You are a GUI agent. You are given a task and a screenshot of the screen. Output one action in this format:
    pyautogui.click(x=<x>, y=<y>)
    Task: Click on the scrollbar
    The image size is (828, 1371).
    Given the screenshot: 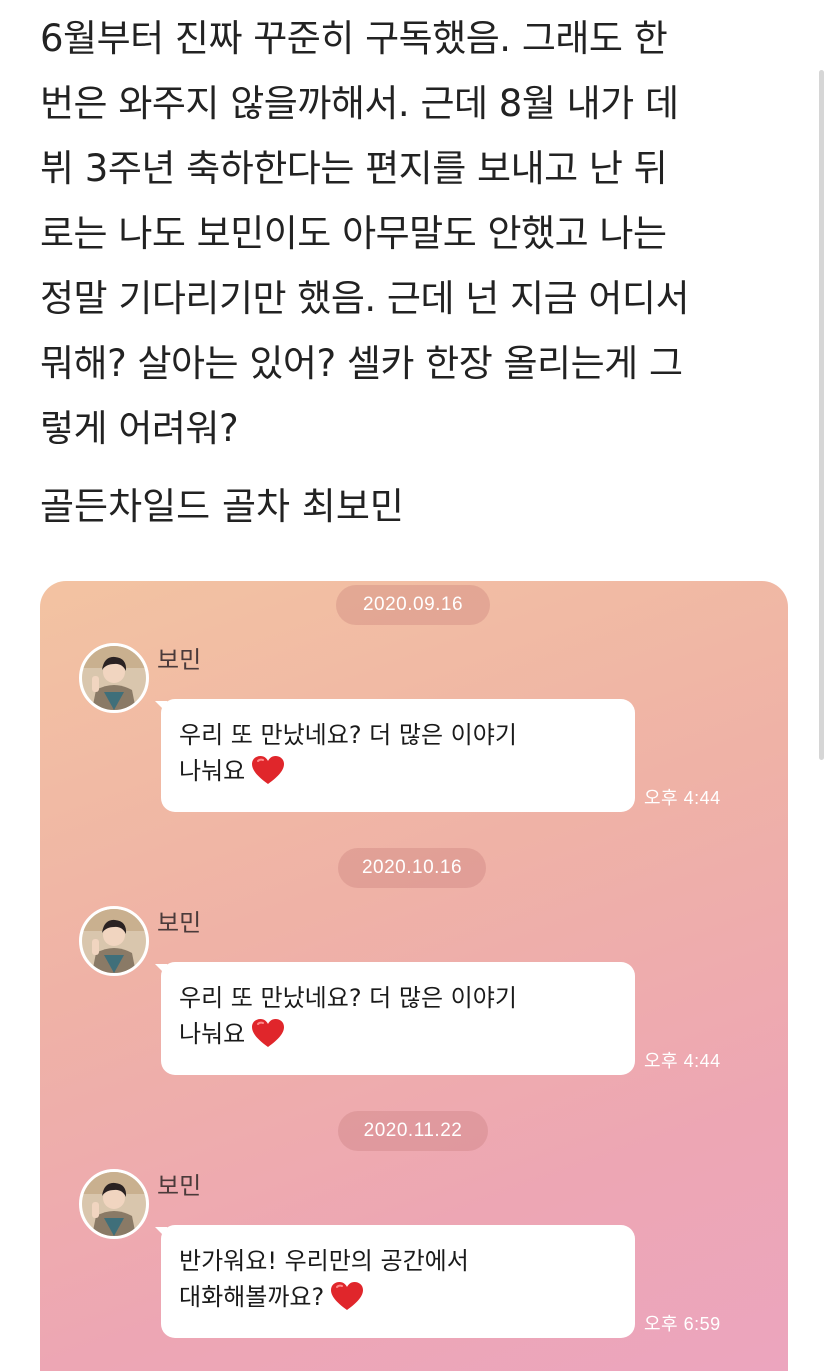 What is the action you would take?
    pyautogui.click(x=821, y=415)
    